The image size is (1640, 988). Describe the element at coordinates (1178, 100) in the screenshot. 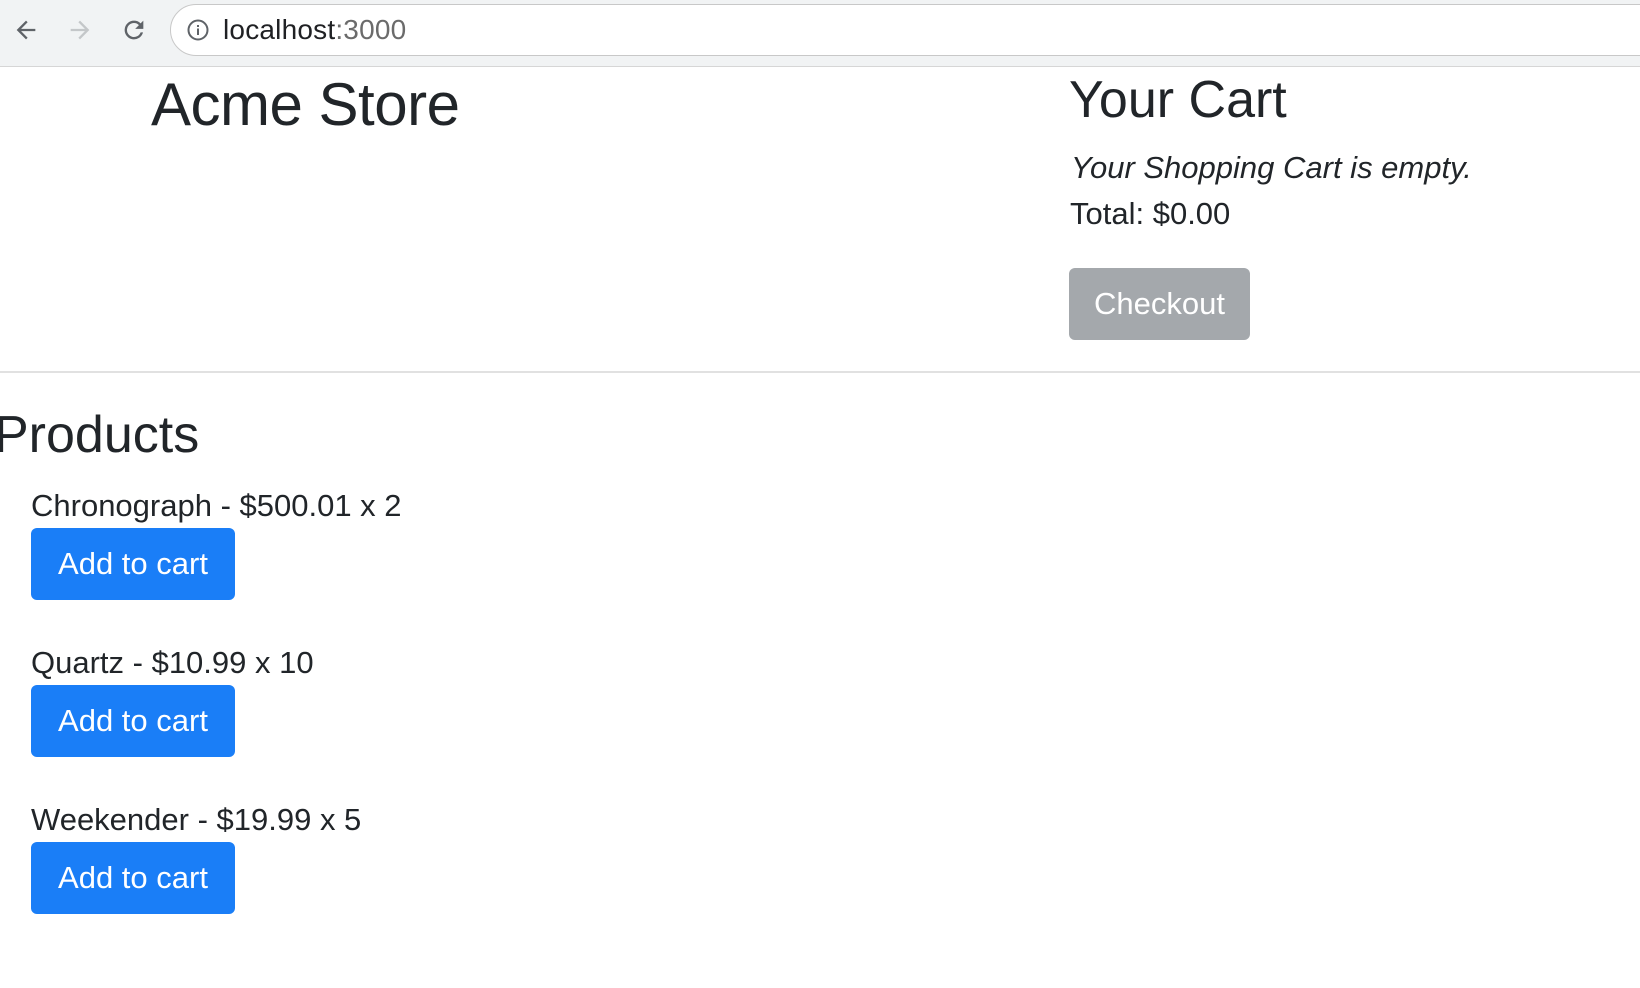

I see `cart-title: Your Cart` at that location.